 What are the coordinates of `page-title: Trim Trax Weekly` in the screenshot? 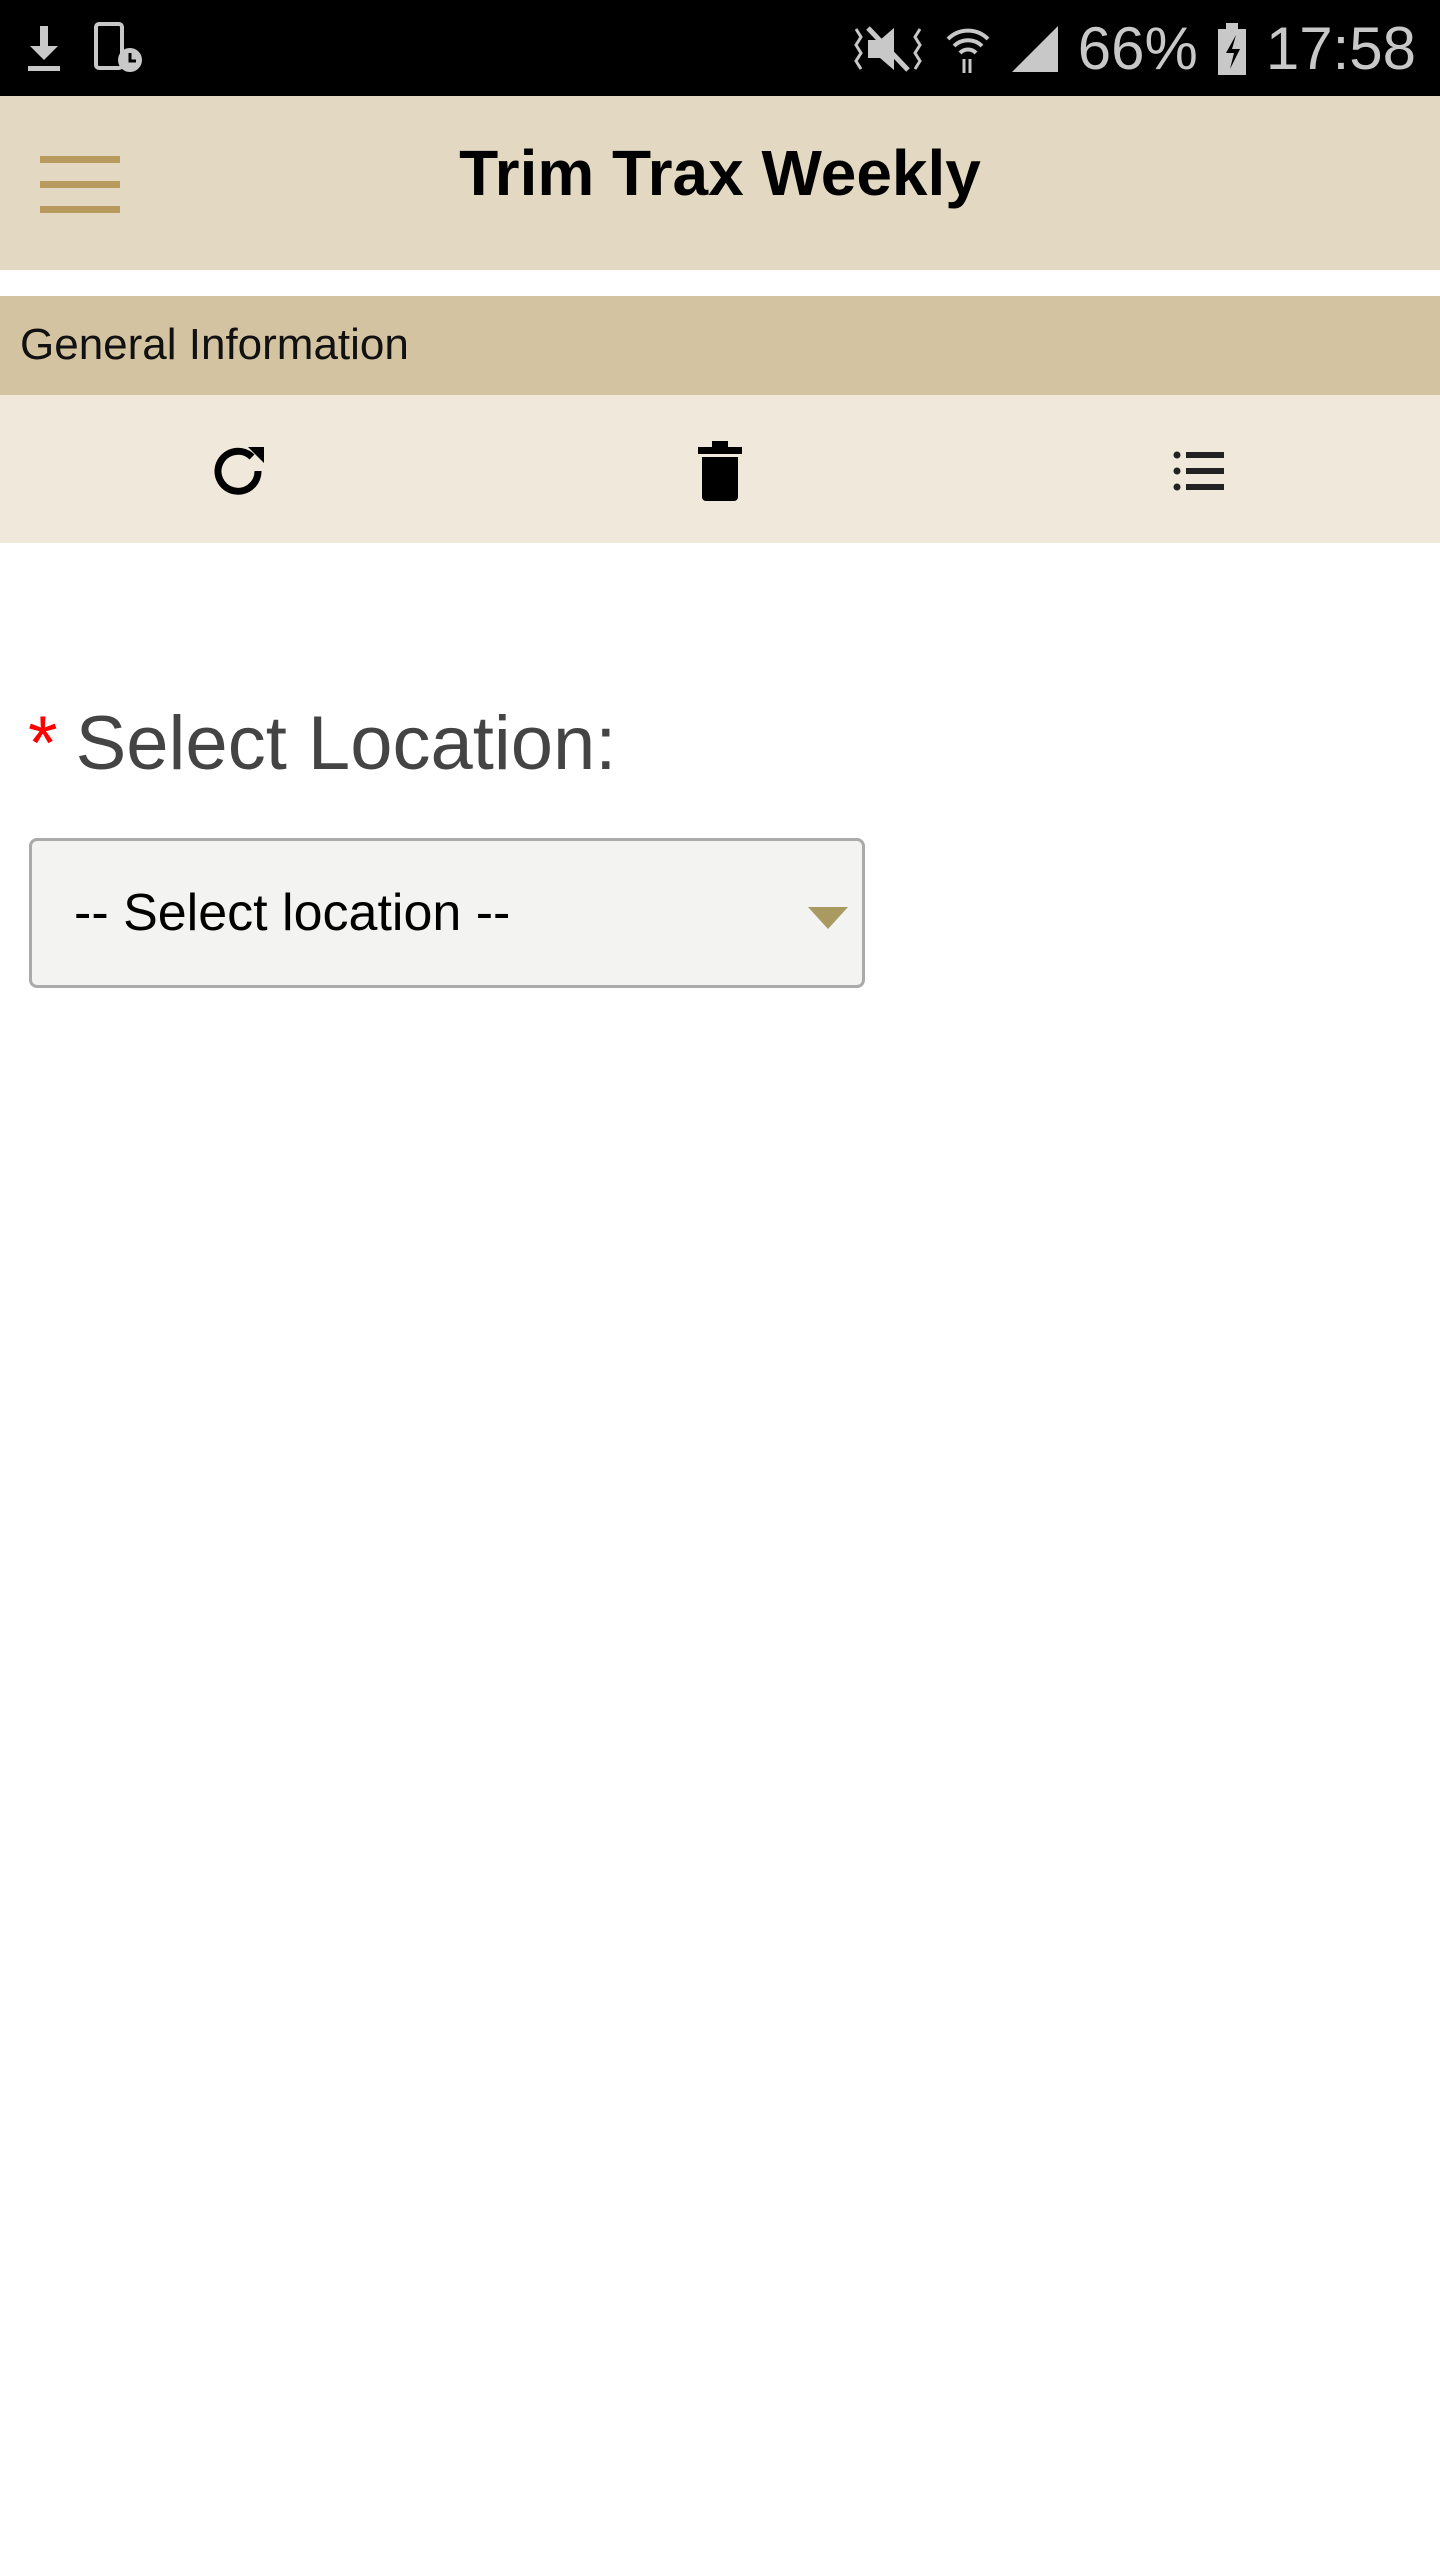 It's located at (720, 173).